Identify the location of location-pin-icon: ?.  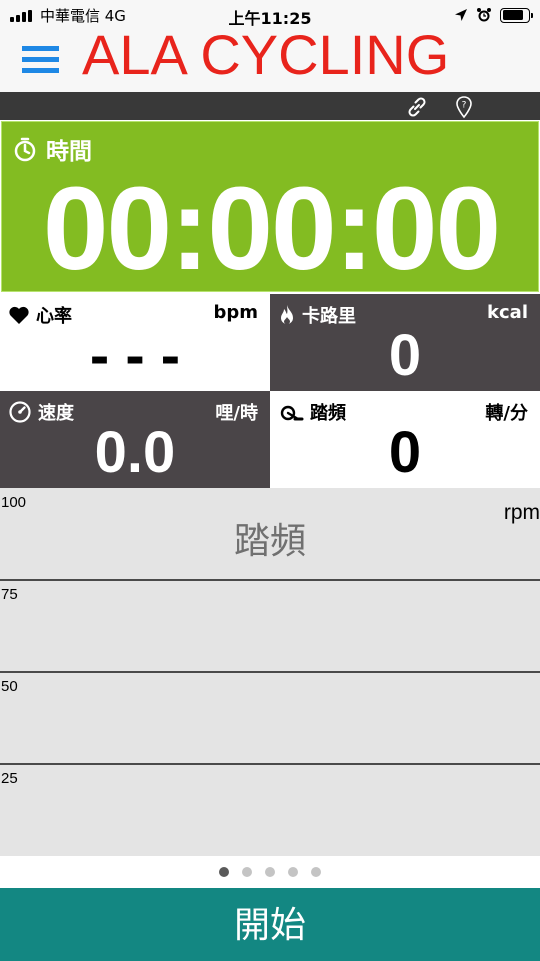
(464, 107).